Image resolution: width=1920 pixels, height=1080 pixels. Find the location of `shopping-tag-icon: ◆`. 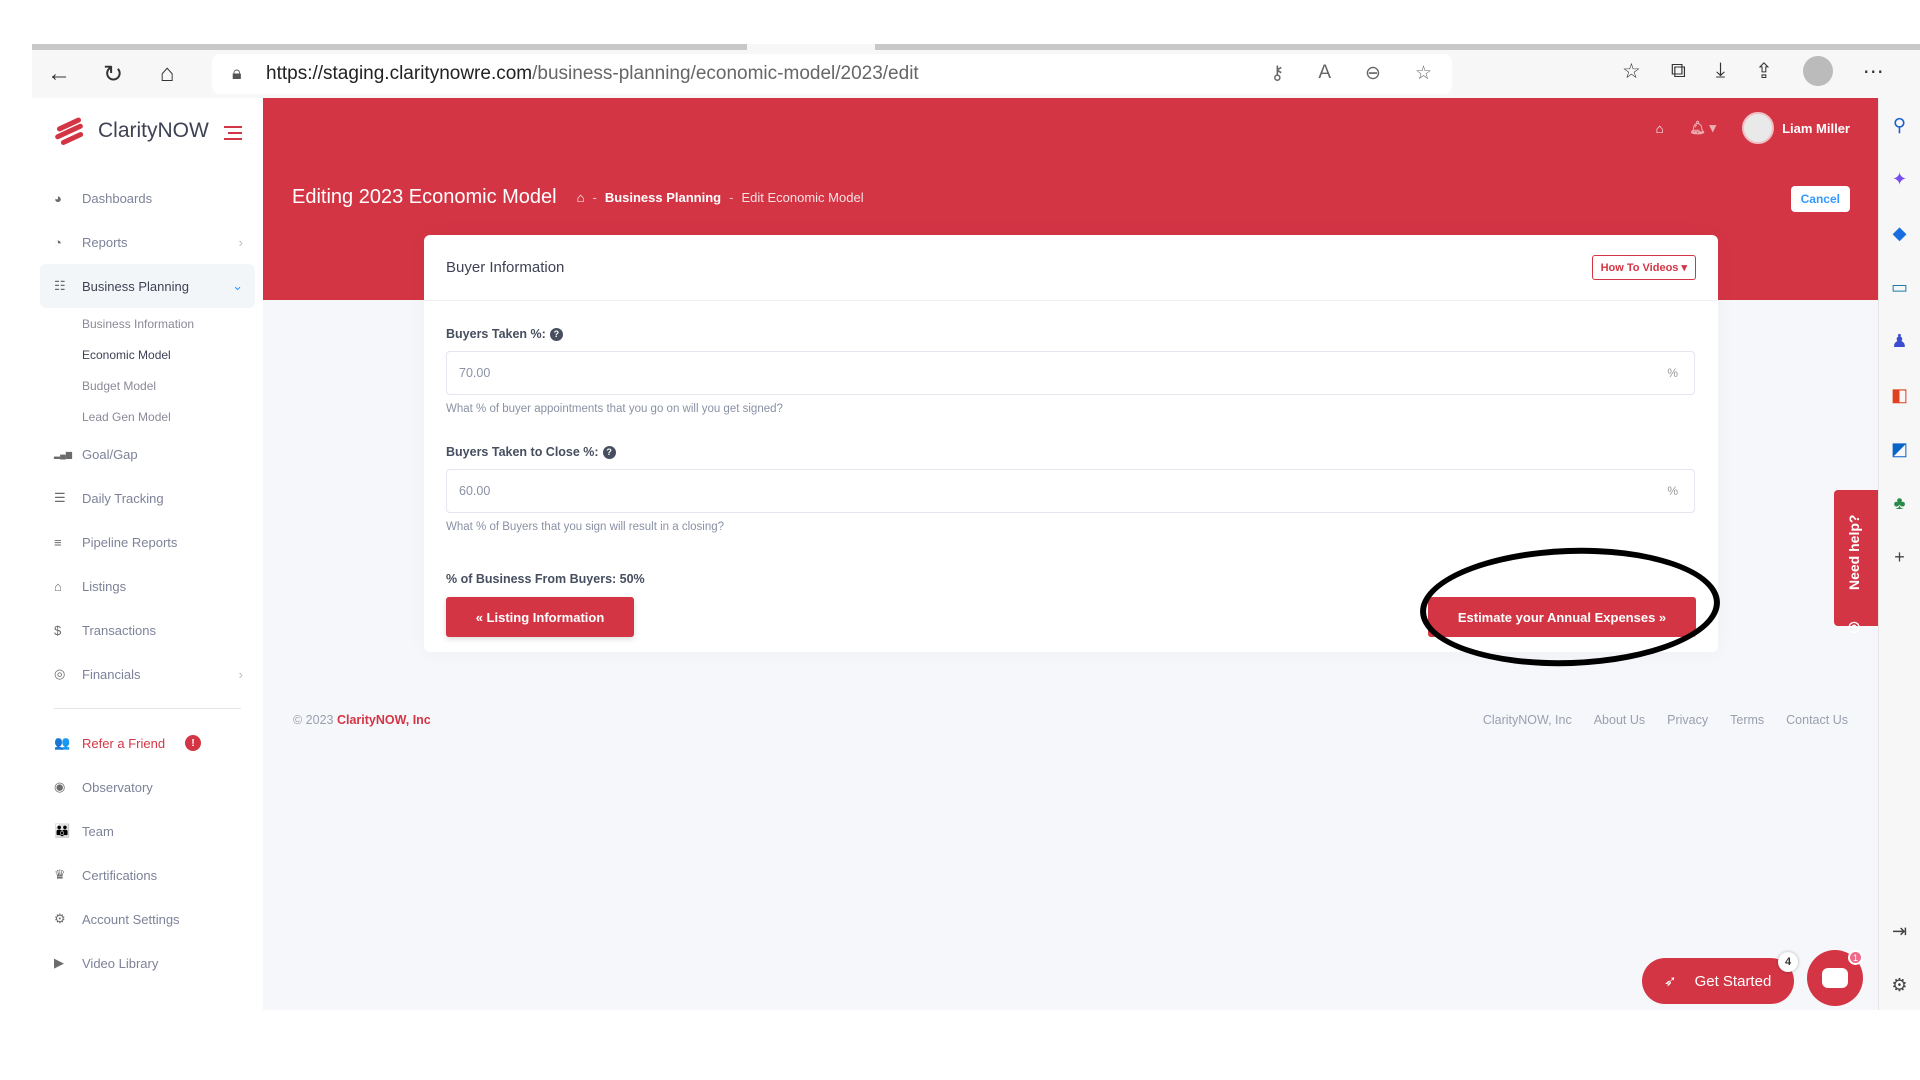

shopping-tag-icon: ◆ is located at coordinates (1899, 233).